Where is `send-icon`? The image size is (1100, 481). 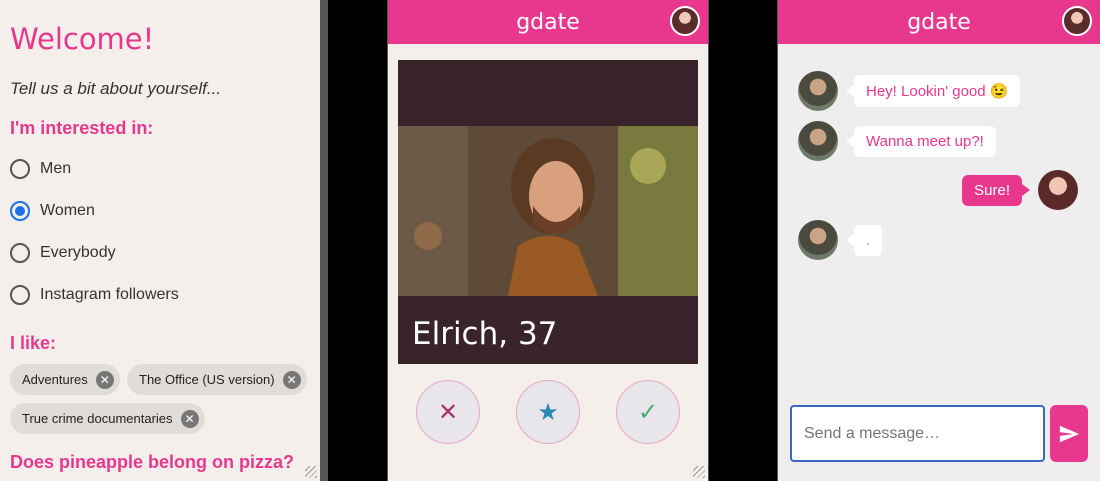 send-icon is located at coordinates (1069, 433).